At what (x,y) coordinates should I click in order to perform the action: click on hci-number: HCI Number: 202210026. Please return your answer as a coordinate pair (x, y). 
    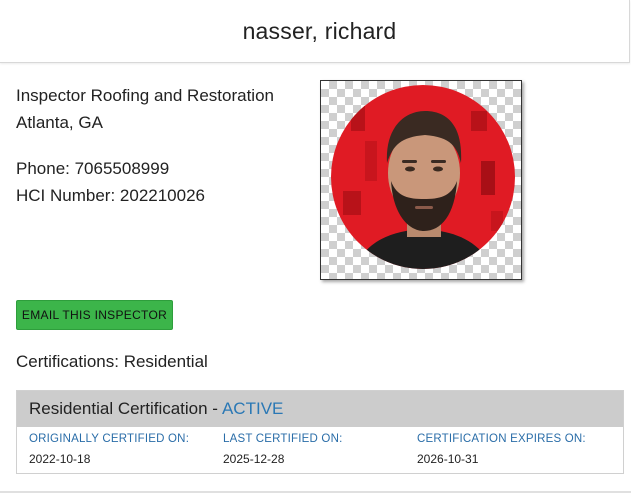
    Looking at the image, I should click on (111, 195).